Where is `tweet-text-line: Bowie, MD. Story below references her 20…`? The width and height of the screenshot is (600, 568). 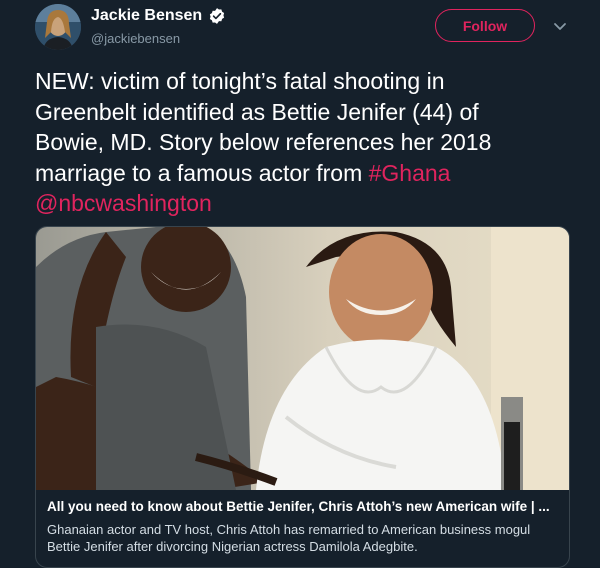
tweet-text-line: Bowie, MD. Story below references her 20… is located at coordinates (263, 142).